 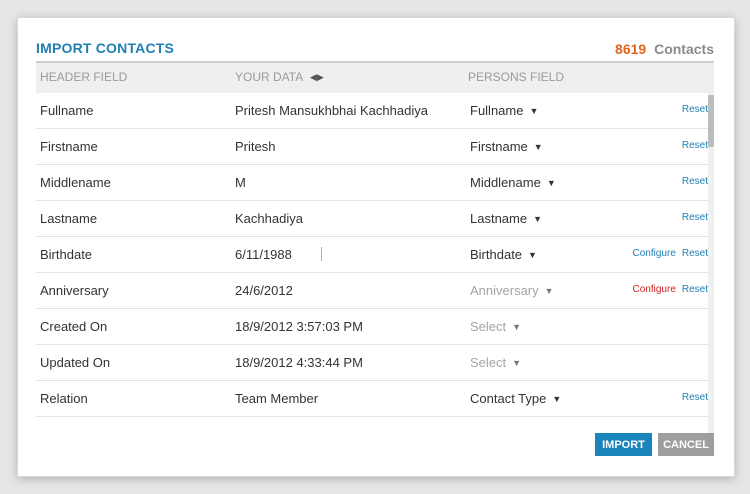 What do you see at coordinates (66, 254) in the screenshot?
I see `header-field-cell: Birthdate` at bounding box center [66, 254].